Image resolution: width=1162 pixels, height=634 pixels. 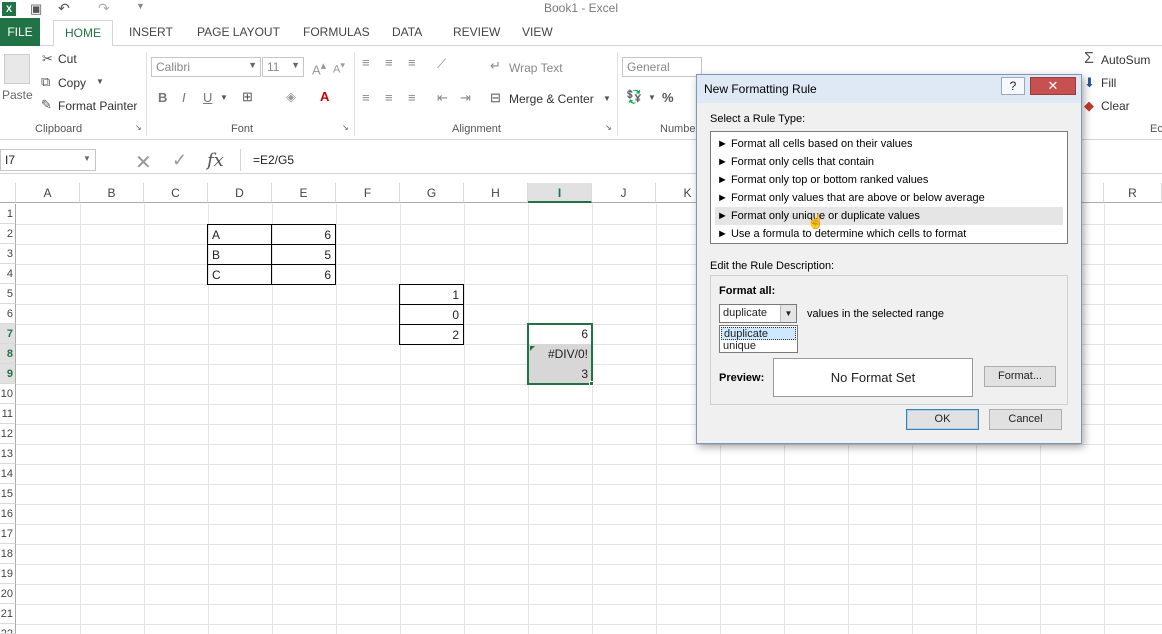 I want to click on font-size-combo: 11 ▼, so click(x=283, y=67).